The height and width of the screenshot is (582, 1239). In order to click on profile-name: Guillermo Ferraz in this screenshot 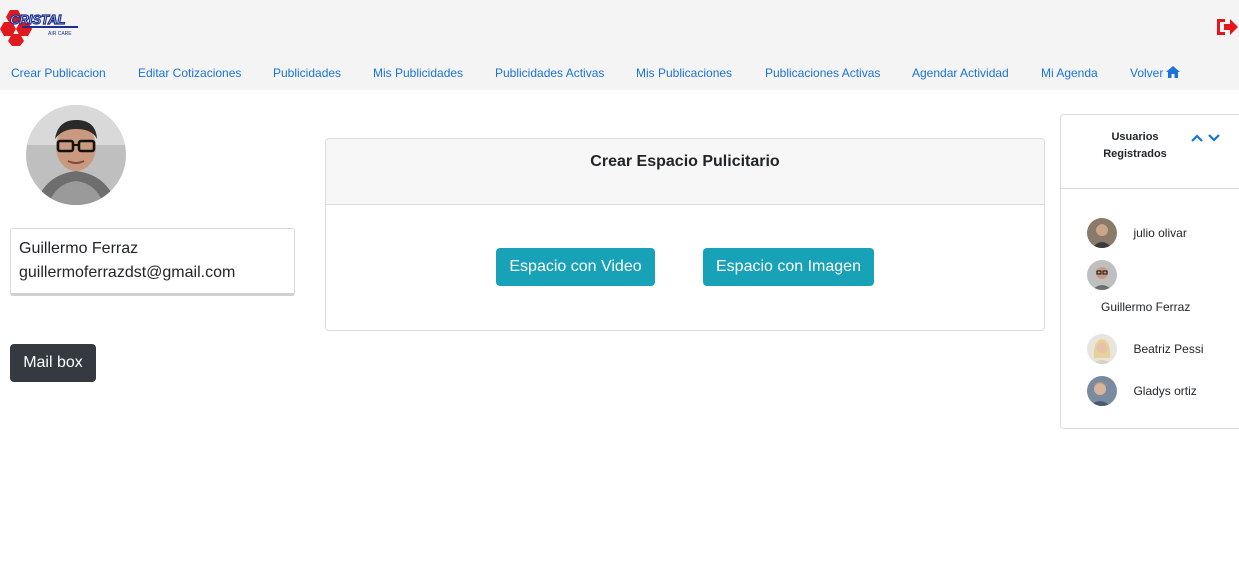, I will do `click(79, 248)`.